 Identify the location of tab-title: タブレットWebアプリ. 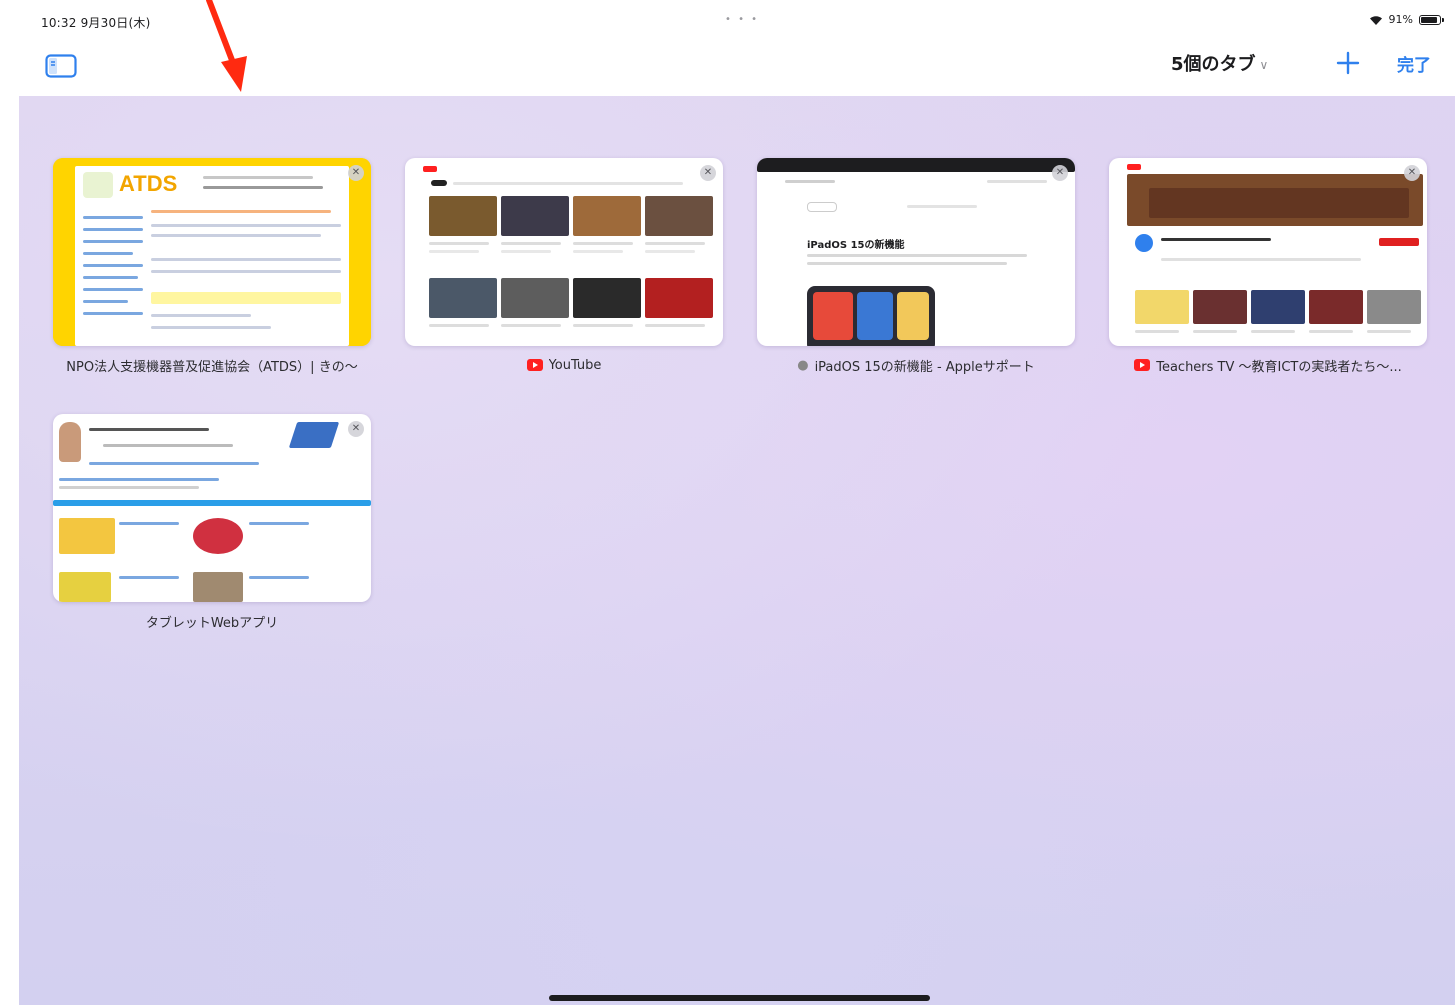
(212, 621).